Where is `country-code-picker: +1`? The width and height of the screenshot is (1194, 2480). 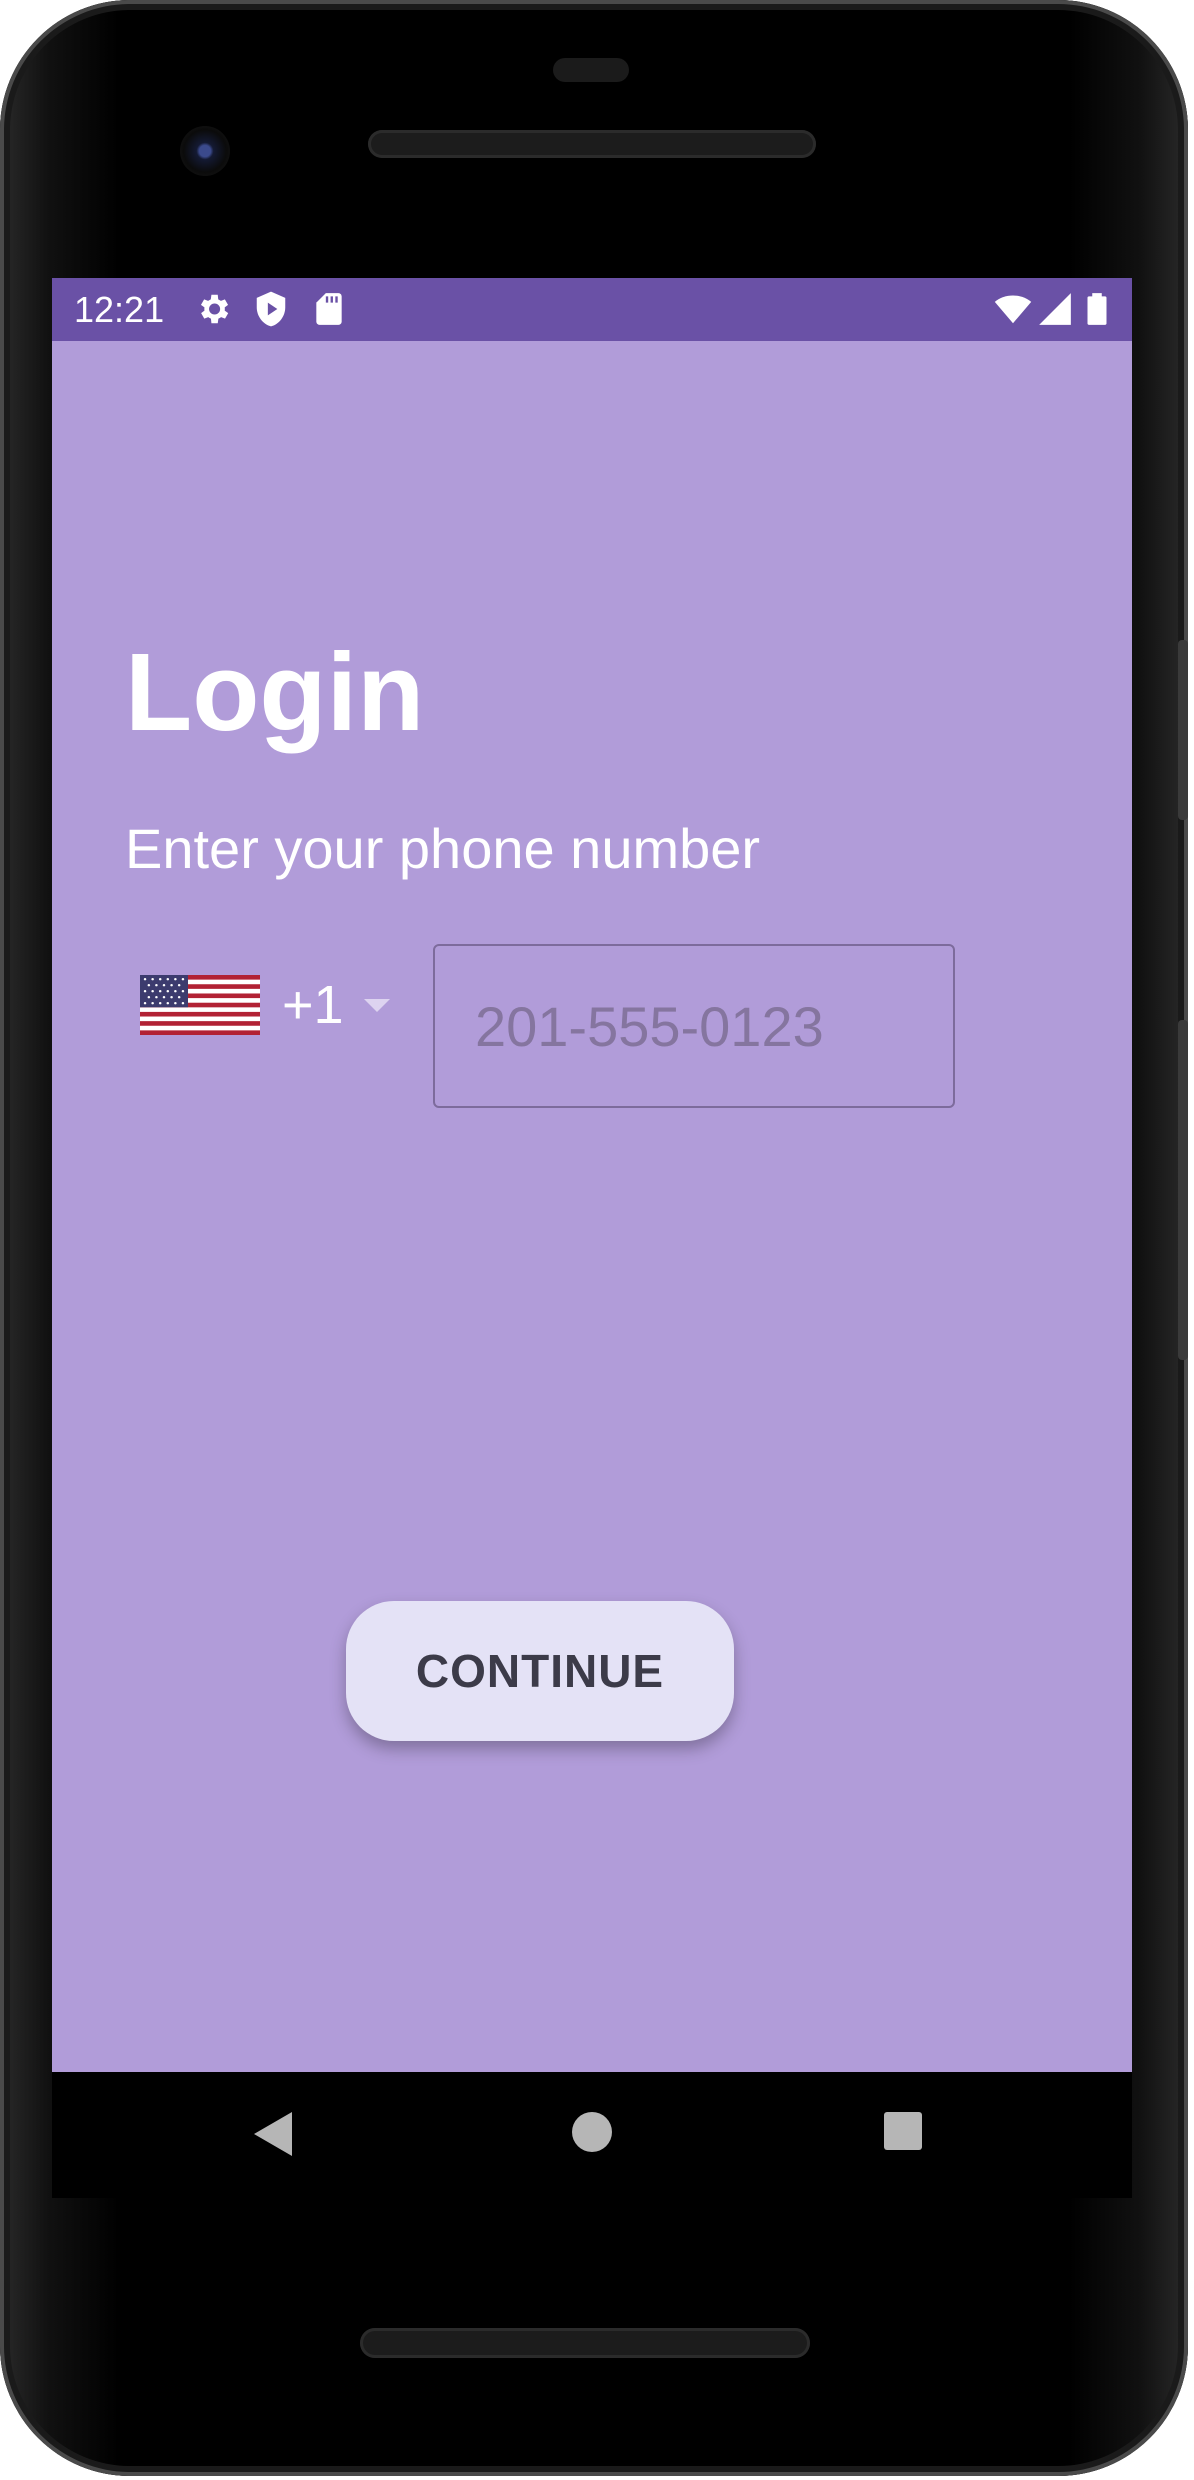
country-code-picker: +1 is located at coordinates (290, 1005).